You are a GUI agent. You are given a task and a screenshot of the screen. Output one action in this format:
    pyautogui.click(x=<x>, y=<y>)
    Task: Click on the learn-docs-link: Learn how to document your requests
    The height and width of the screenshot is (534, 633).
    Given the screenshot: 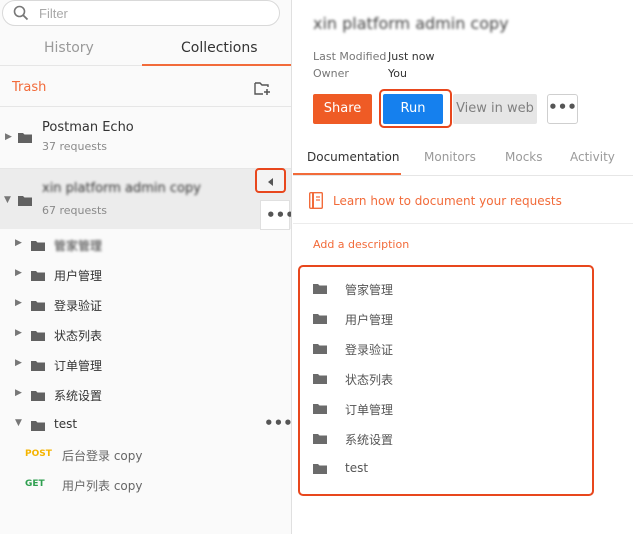 What is the action you would take?
    pyautogui.click(x=467, y=202)
    